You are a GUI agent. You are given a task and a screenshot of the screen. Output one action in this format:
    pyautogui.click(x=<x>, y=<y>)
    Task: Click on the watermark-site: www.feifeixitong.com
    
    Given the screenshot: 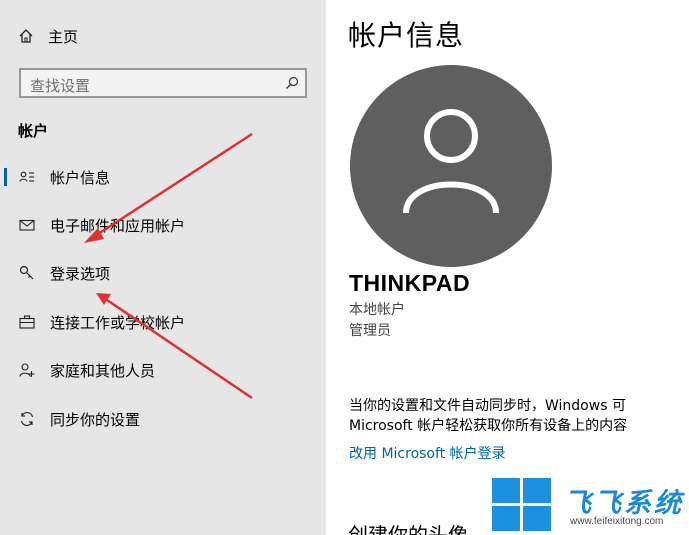 What is the action you would take?
    pyautogui.click(x=617, y=521)
    